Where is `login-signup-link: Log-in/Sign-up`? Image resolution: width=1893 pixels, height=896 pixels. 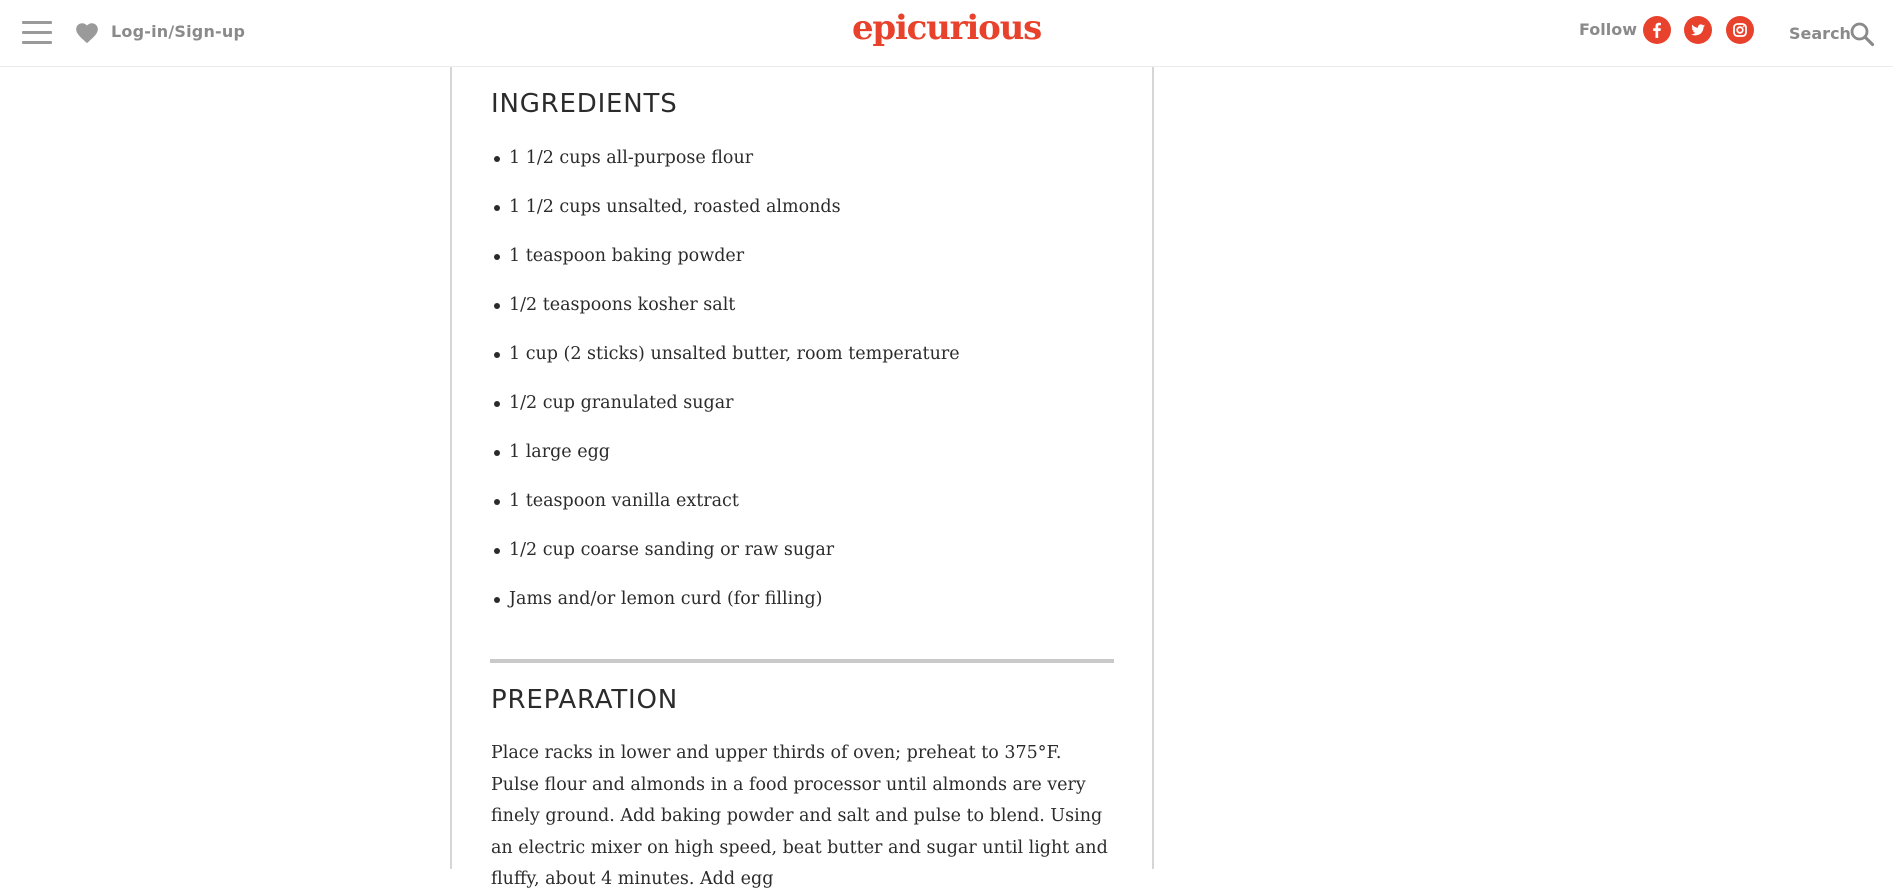 login-signup-link: Log-in/Sign-up is located at coordinates (178, 31).